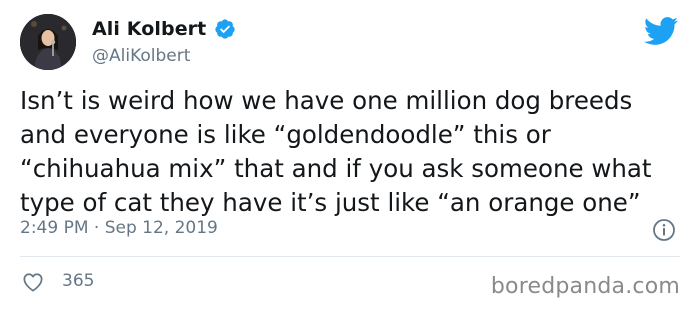 This screenshot has width=700, height=311. What do you see at coordinates (149, 29) in the screenshot?
I see `author-display-name: Ali Kolbert` at bounding box center [149, 29].